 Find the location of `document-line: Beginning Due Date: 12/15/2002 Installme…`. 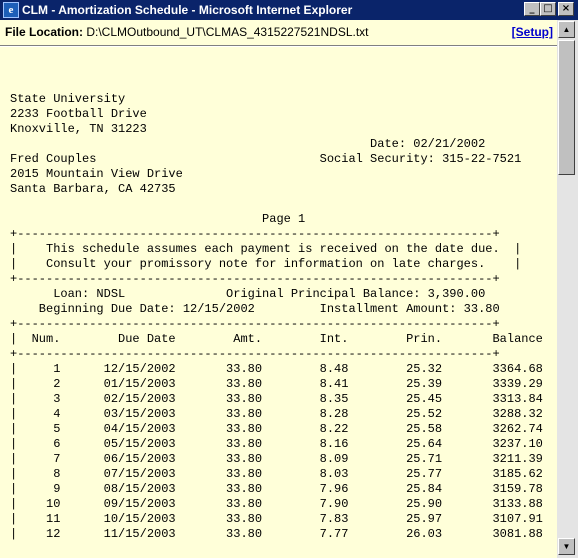

document-line: Beginning Due Date: 12/15/2002 Installme… is located at coordinates (255, 309).